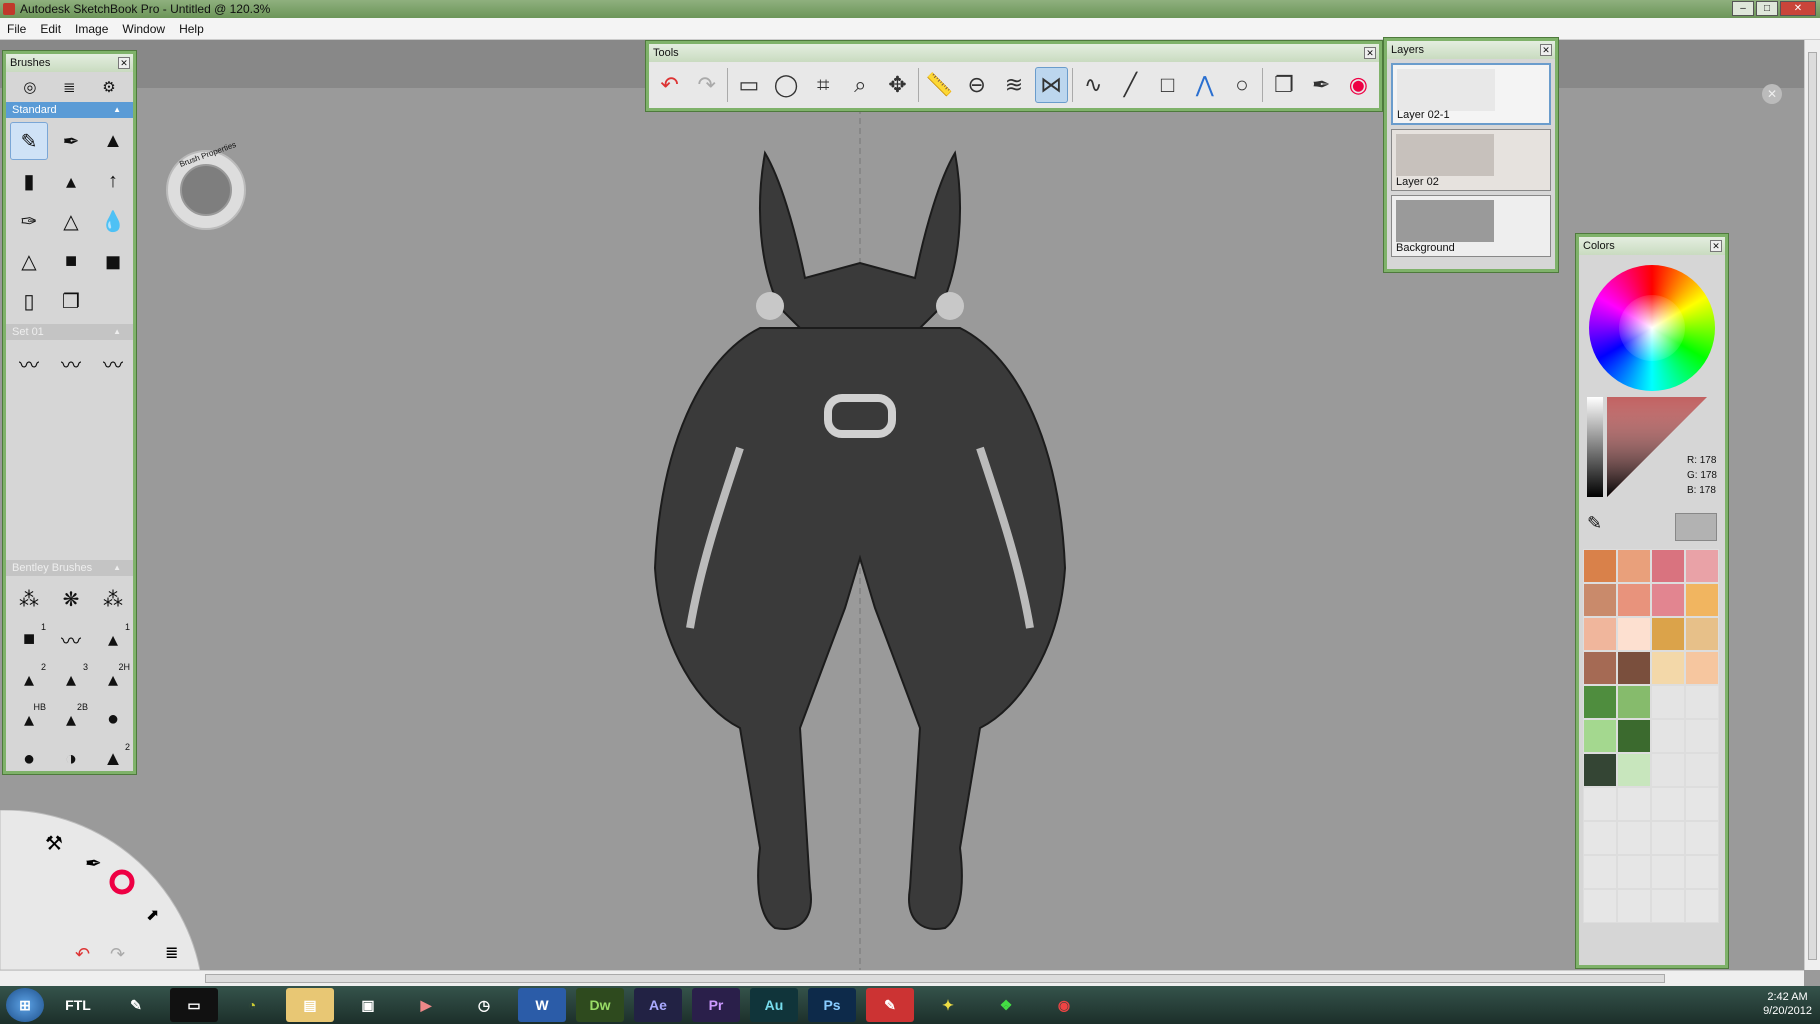 The height and width of the screenshot is (1024, 1820). I want to click on brush-settings-icon: ⚙, so click(108, 87).